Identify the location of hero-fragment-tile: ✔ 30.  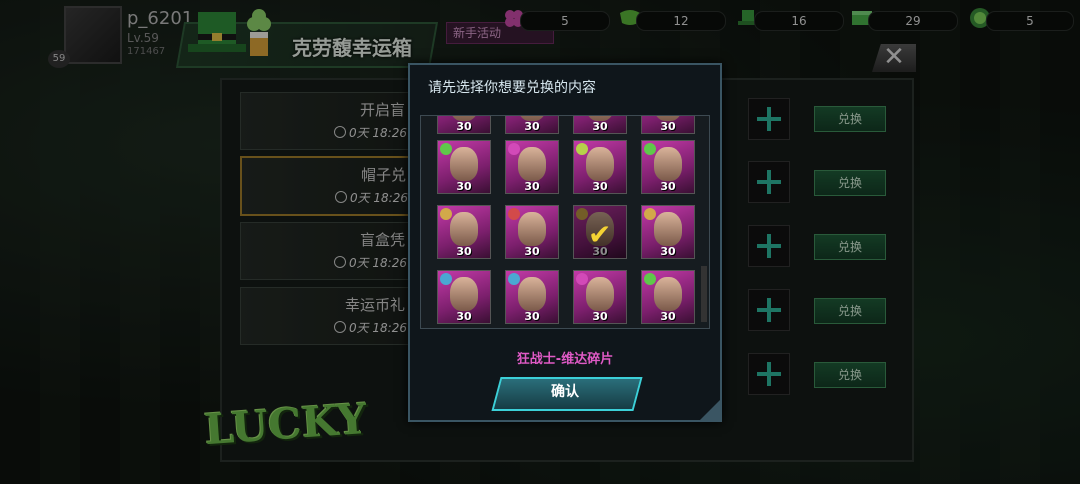
(600, 232).